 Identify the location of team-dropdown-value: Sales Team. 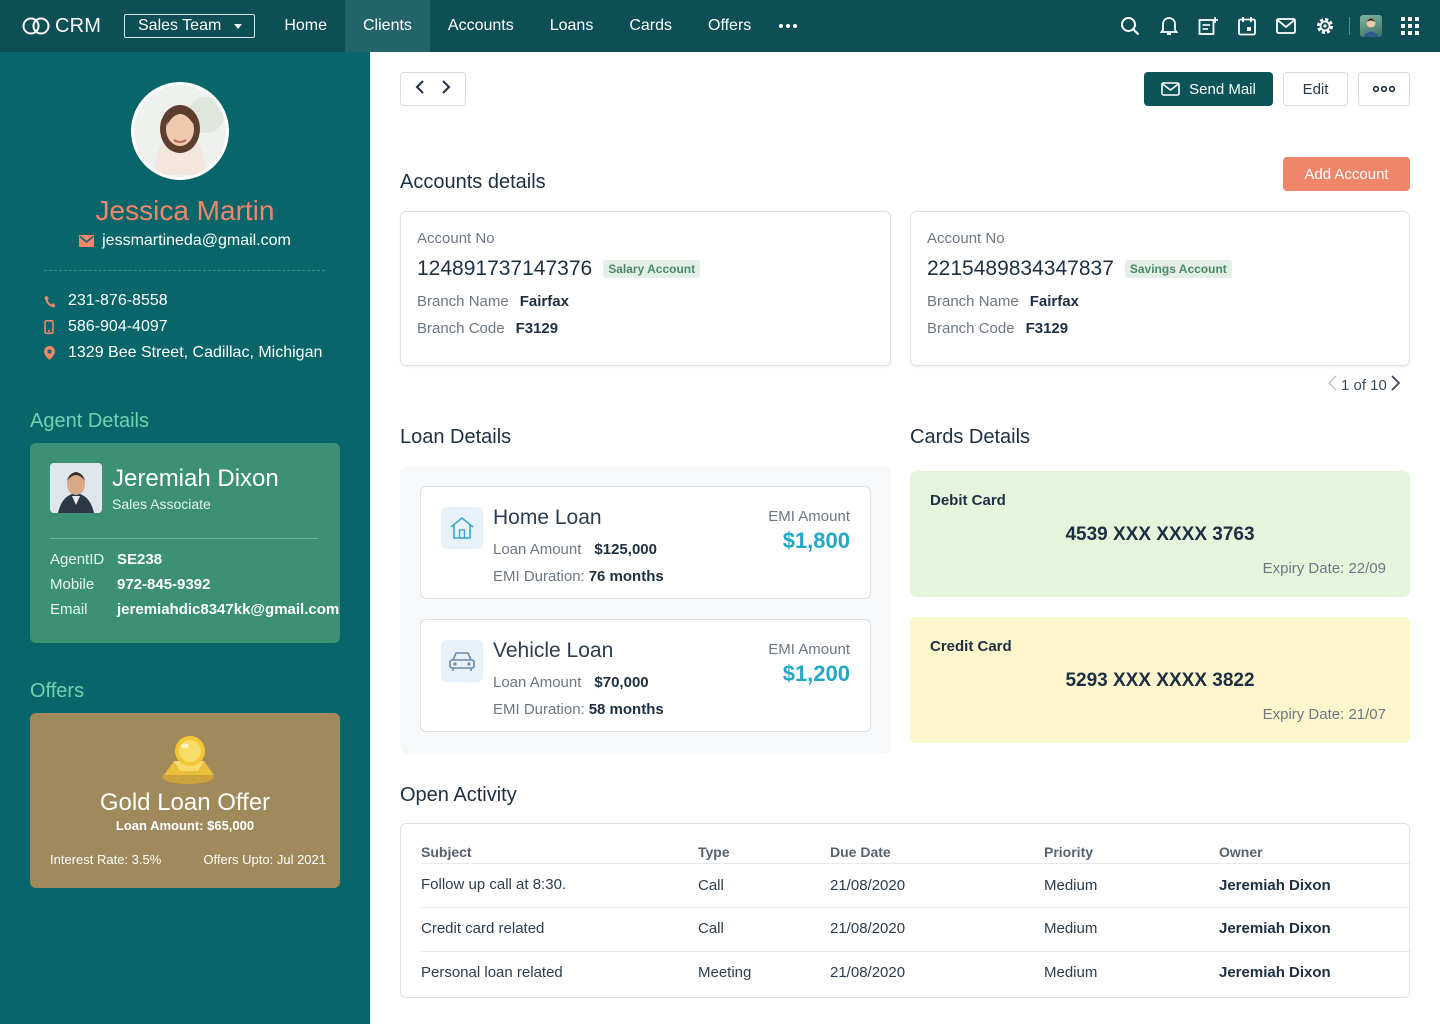
(180, 25).